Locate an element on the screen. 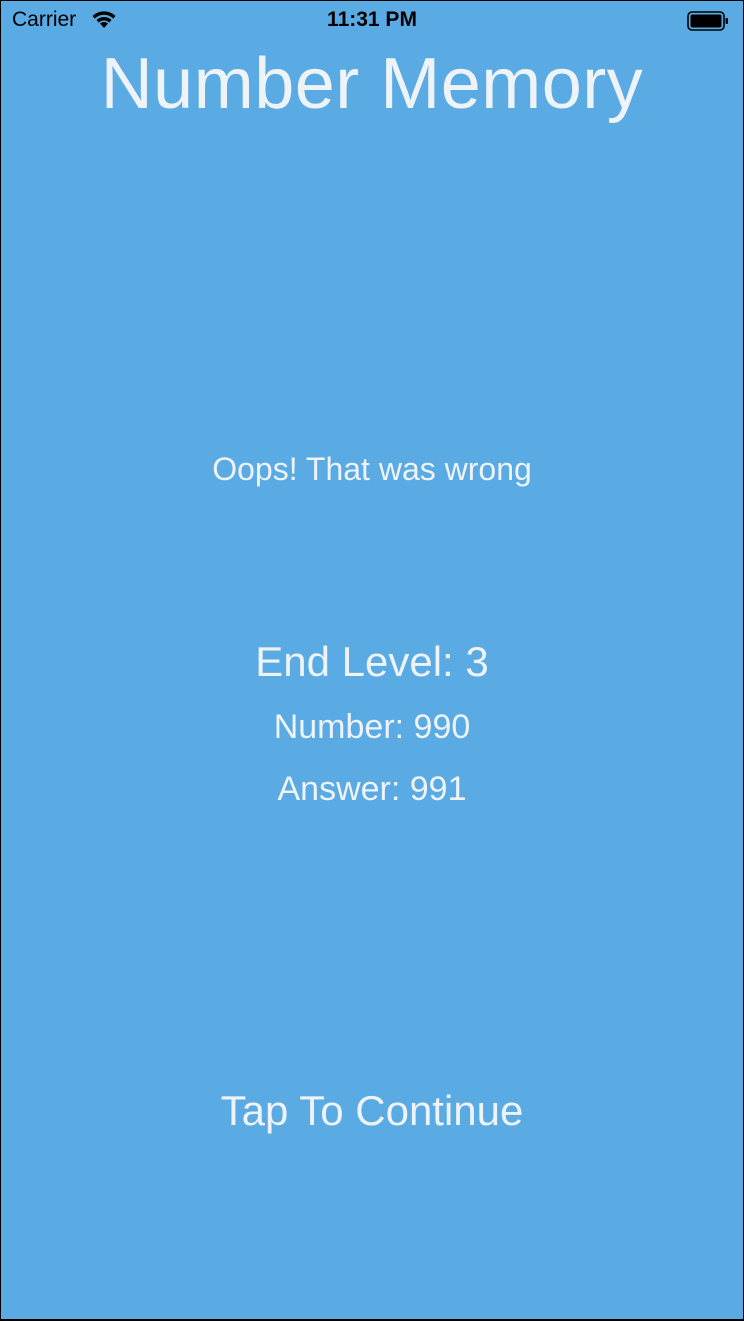  user-answer: Answer: 991 is located at coordinates (372, 789).